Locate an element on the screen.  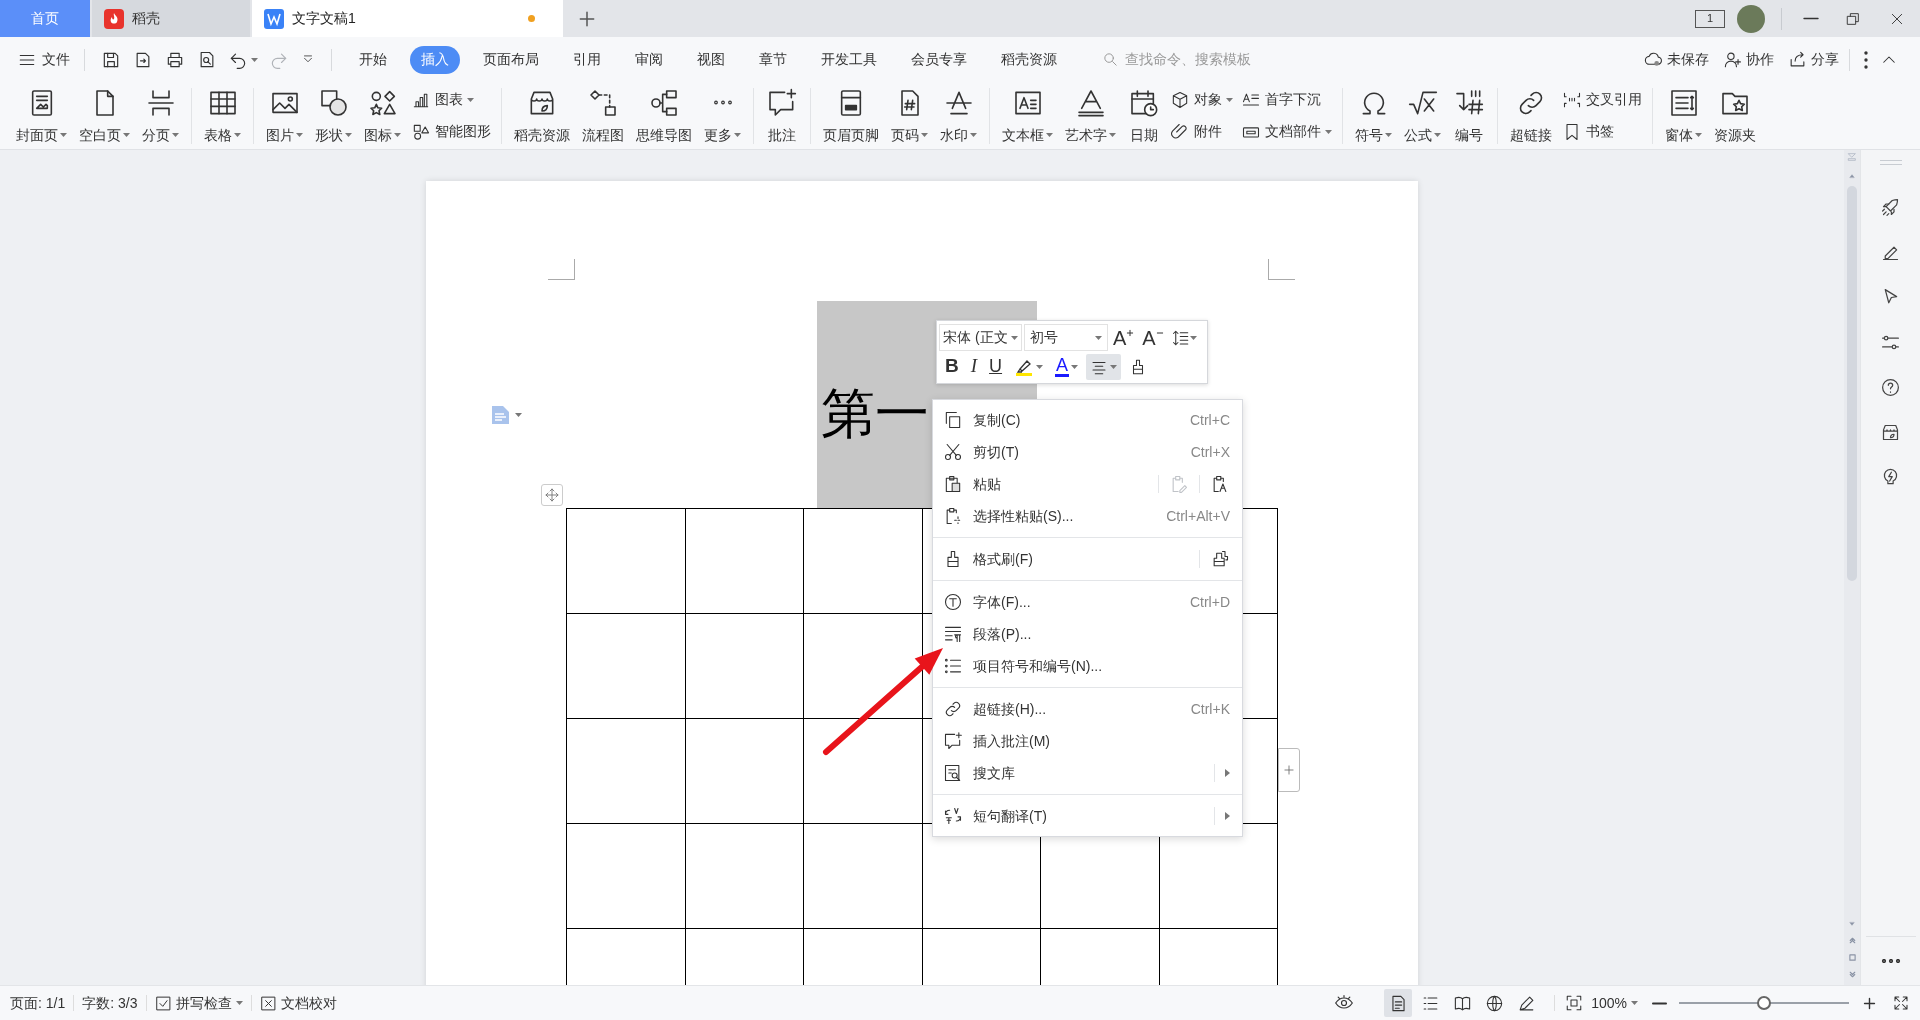
share-icon is located at coordinates (1797, 59).